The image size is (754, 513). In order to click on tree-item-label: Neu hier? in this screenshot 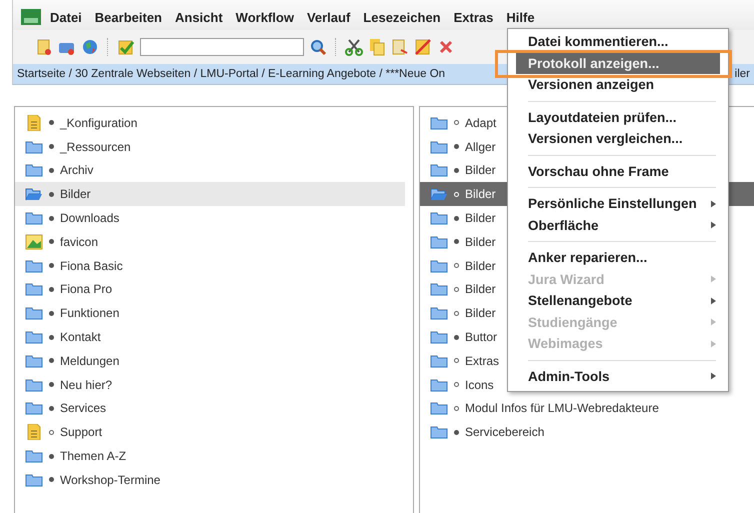, I will do `click(86, 385)`.